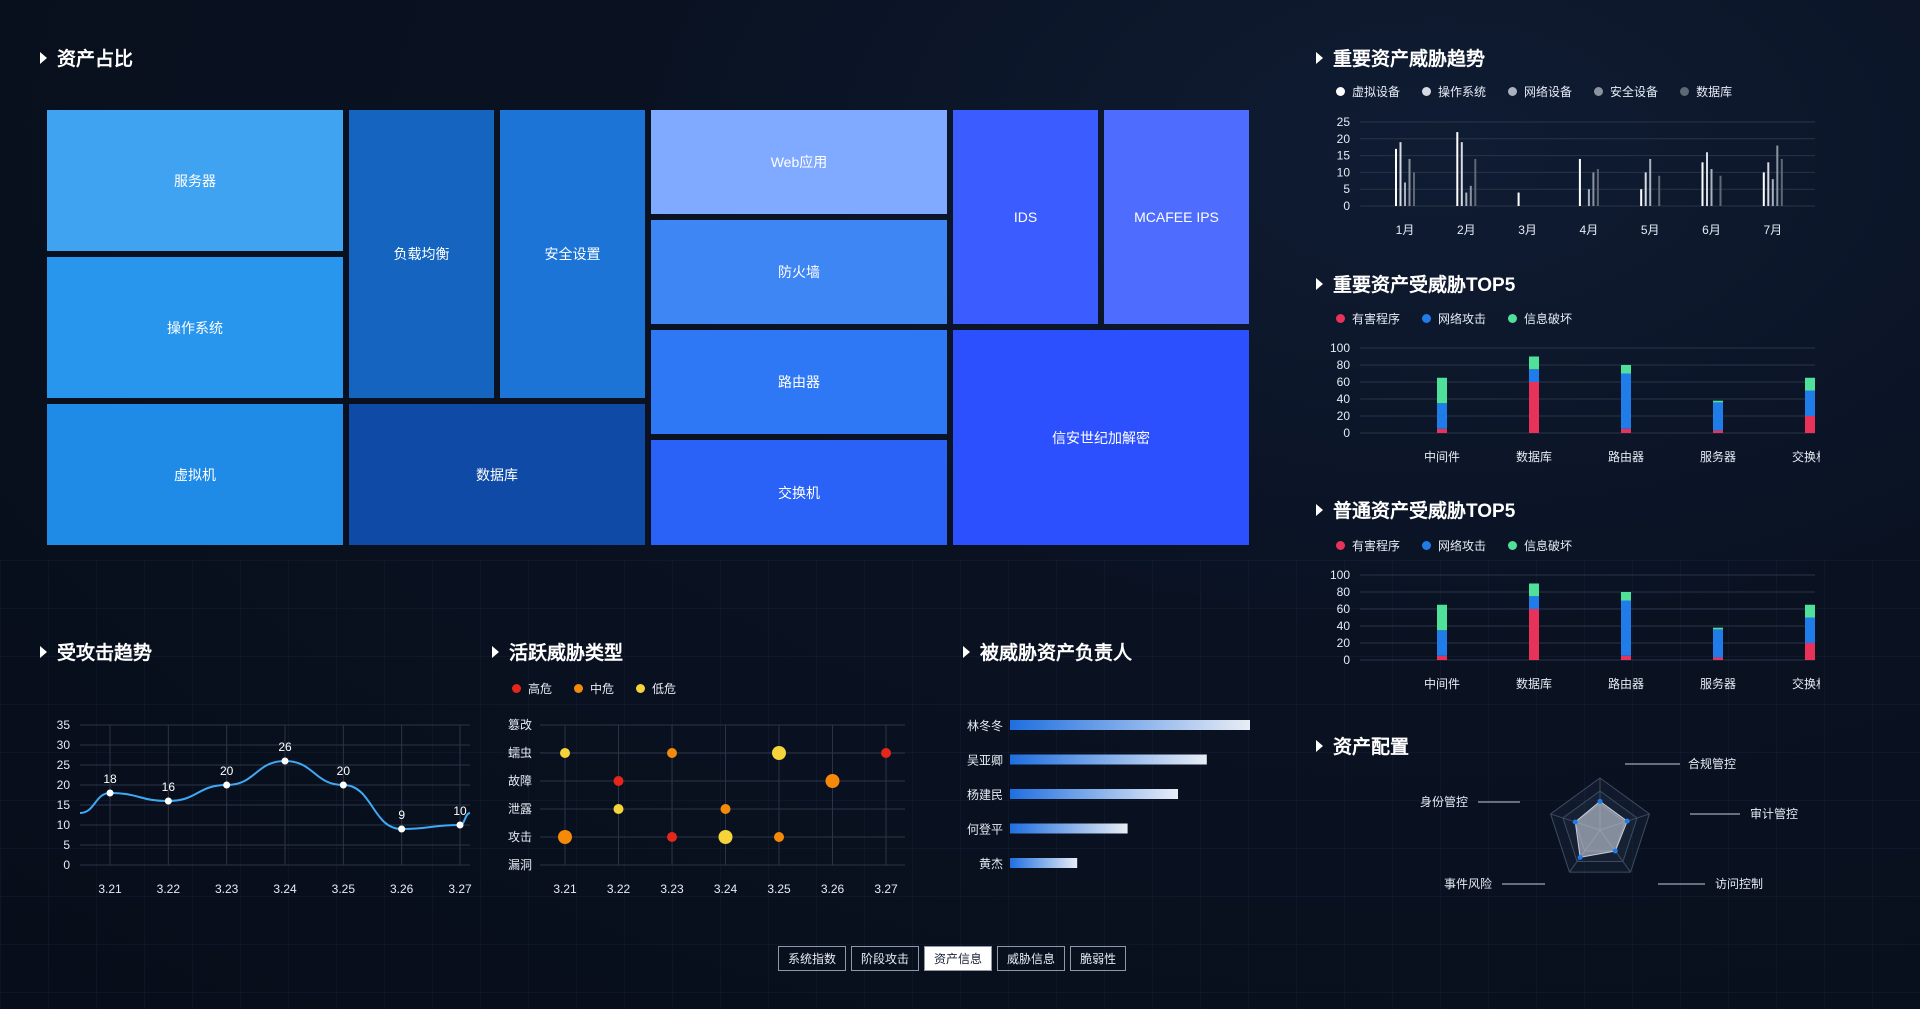 The height and width of the screenshot is (1009, 1920). I want to click on x-tick-label: 3.26, so click(402, 889).